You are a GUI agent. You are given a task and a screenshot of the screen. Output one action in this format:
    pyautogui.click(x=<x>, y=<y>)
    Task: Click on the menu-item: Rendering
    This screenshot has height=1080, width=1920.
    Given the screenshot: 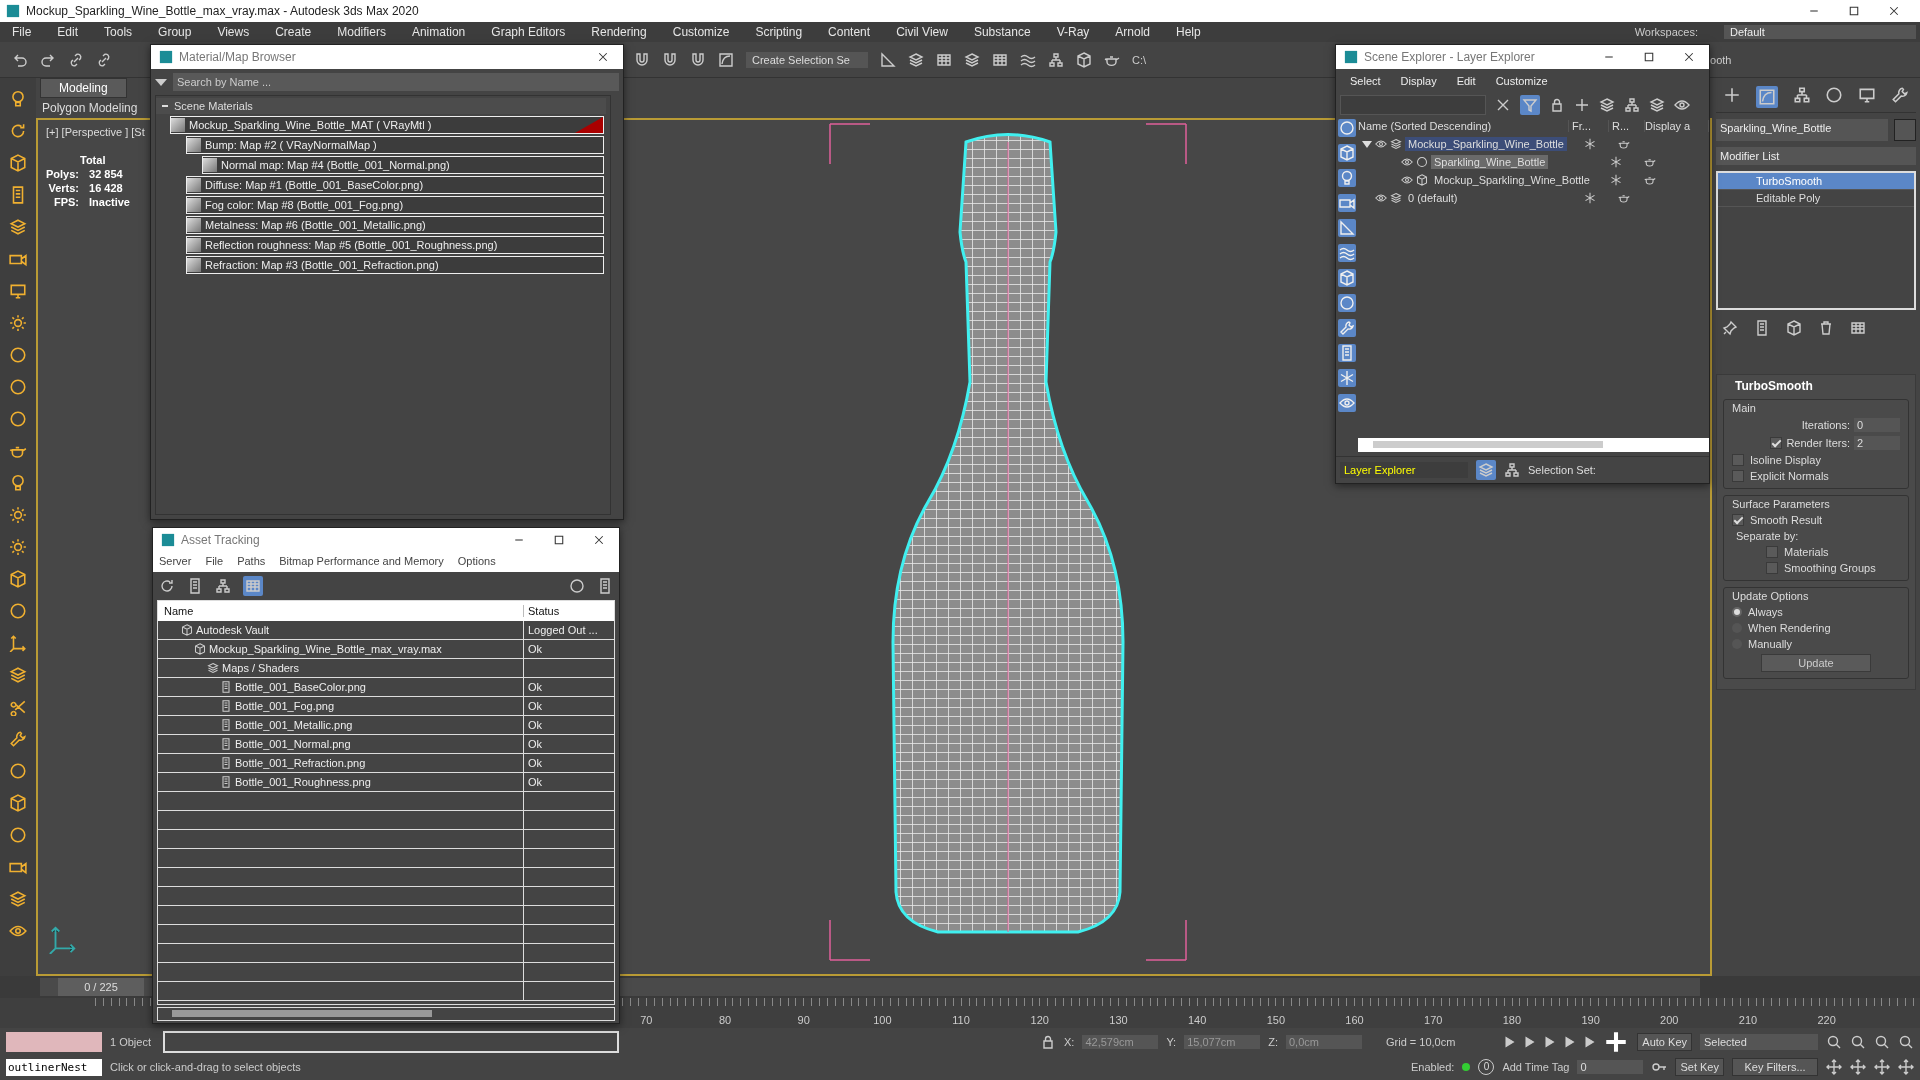 What is the action you would take?
    pyautogui.click(x=619, y=32)
    